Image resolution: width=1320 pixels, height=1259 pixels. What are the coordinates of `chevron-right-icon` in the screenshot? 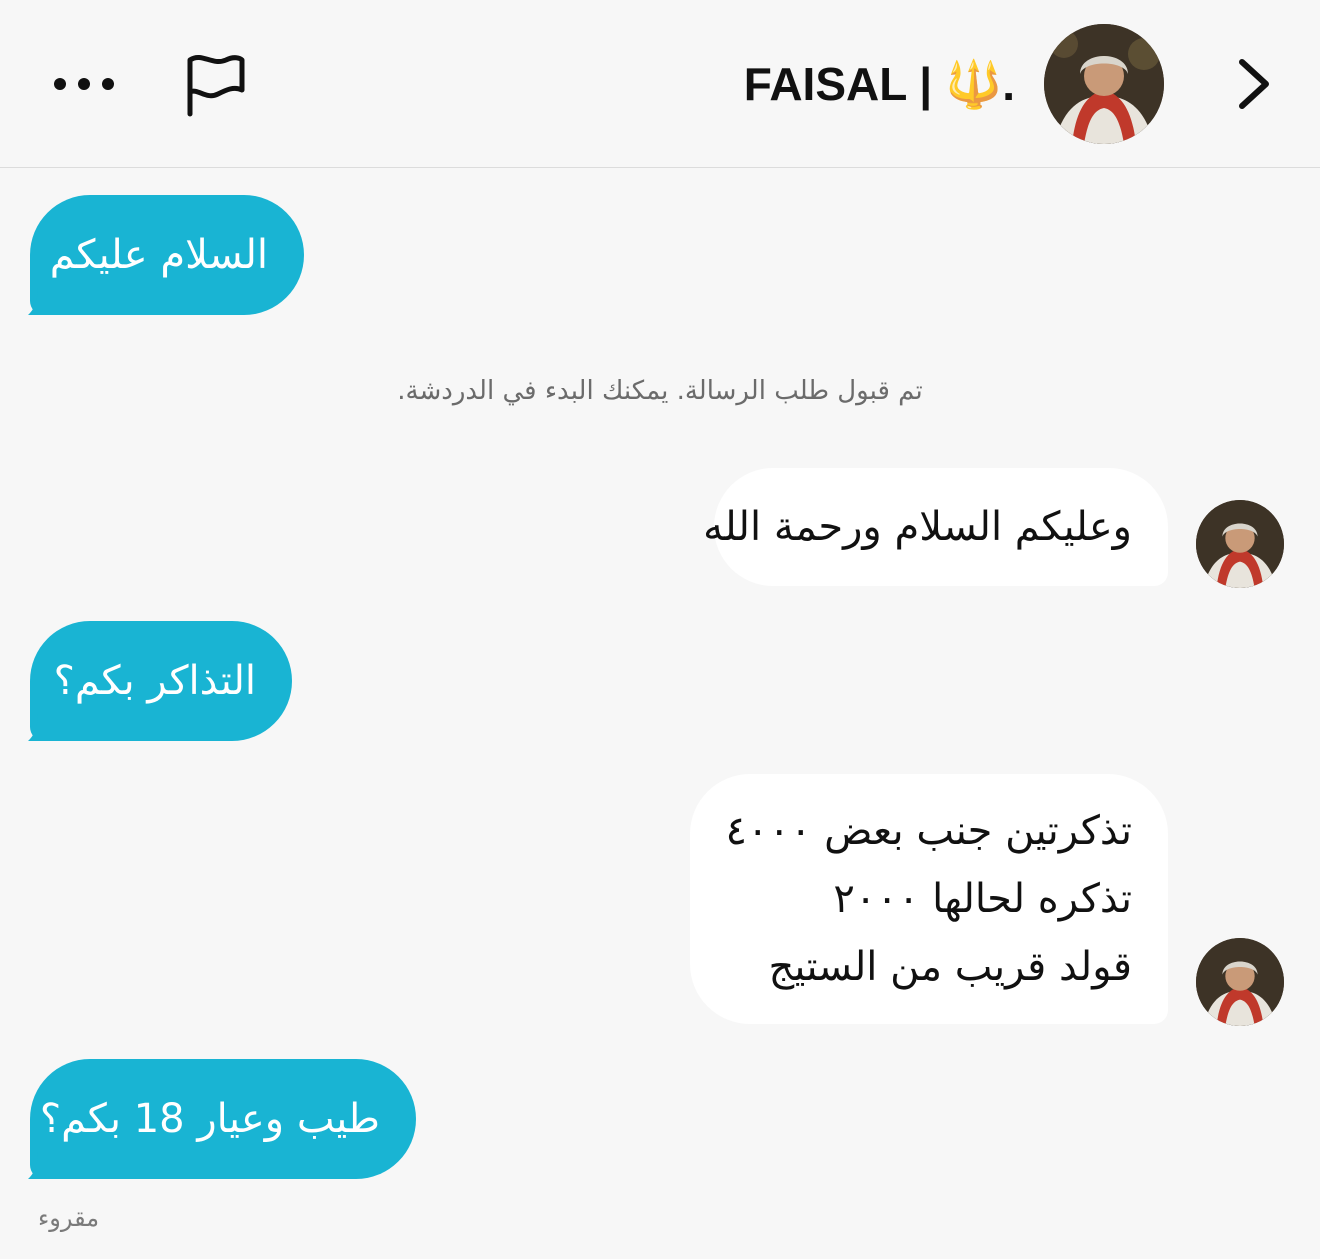 It's located at (1253, 84).